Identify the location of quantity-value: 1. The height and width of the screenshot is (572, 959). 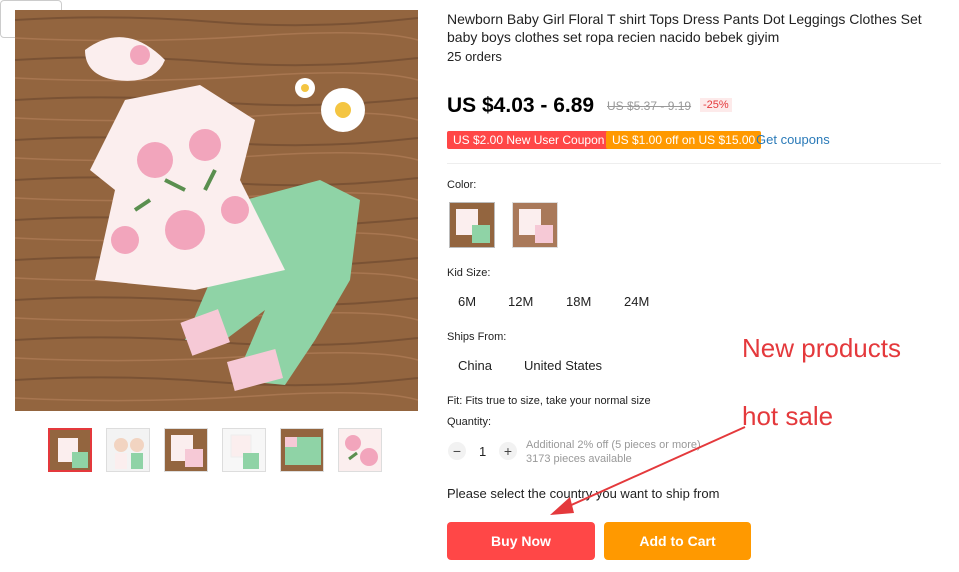
(482, 451).